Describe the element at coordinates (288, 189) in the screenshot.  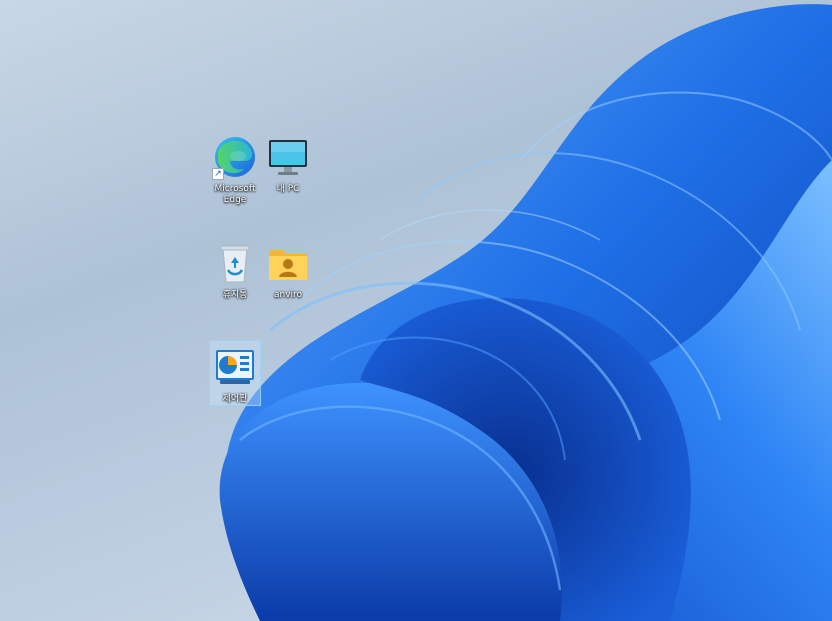
I see `desktop-icon-label: 내 PC` at that location.